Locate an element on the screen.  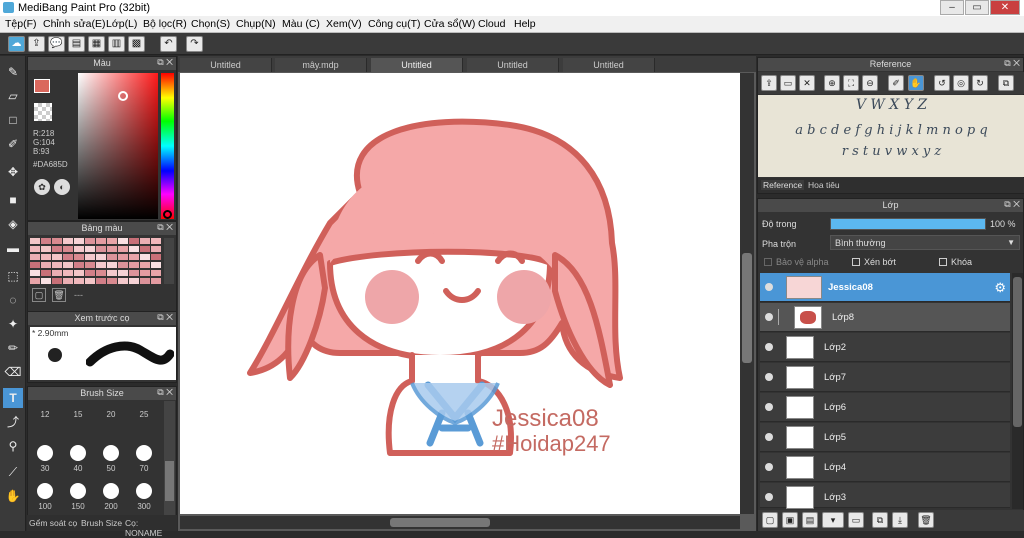
tab-brush-control: Gểm soát cọ is located at coordinates (53, 523).